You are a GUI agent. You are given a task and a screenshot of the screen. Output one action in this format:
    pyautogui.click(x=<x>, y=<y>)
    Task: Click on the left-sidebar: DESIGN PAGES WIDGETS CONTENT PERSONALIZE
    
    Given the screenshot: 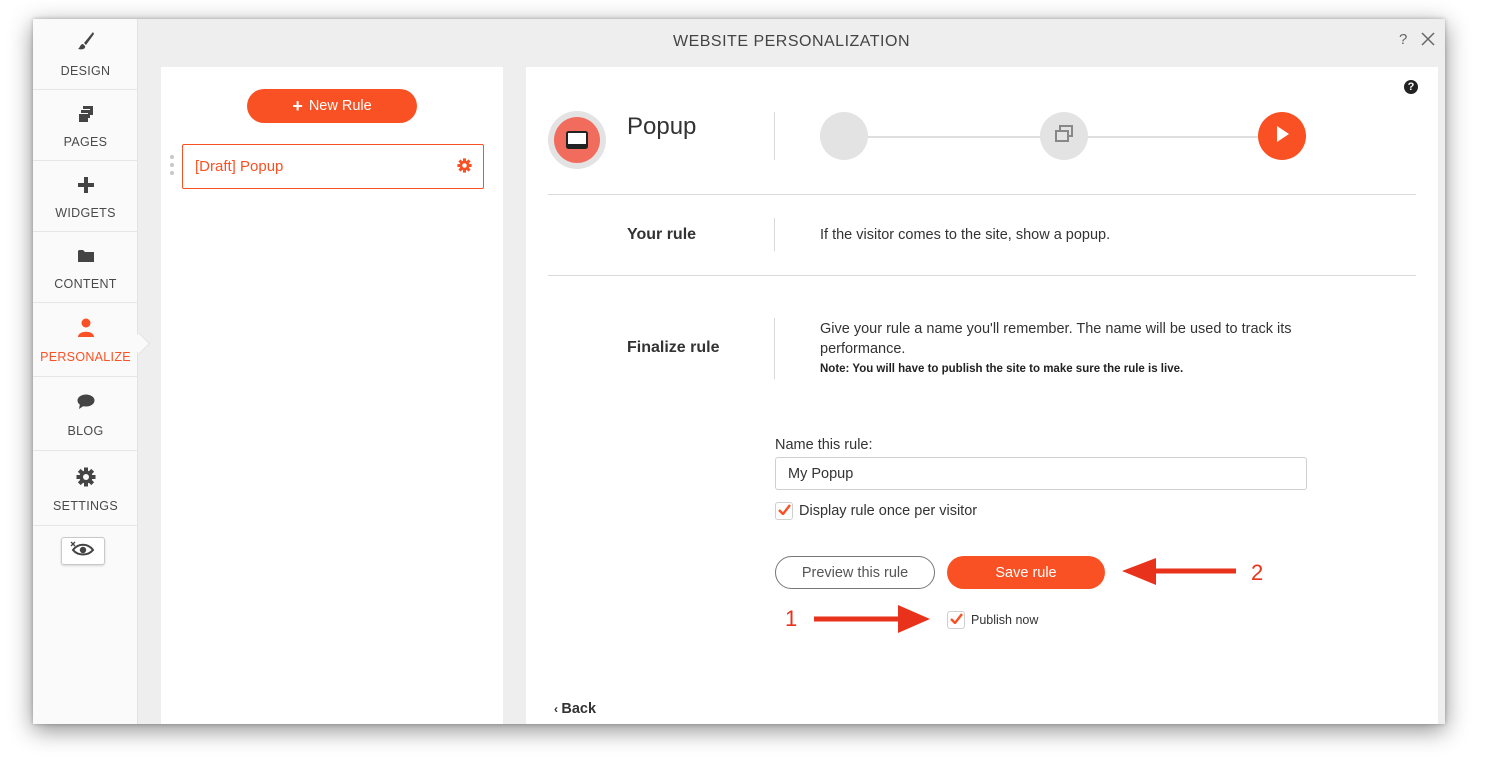 What is the action you would take?
    pyautogui.click(x=85, y=371)
    